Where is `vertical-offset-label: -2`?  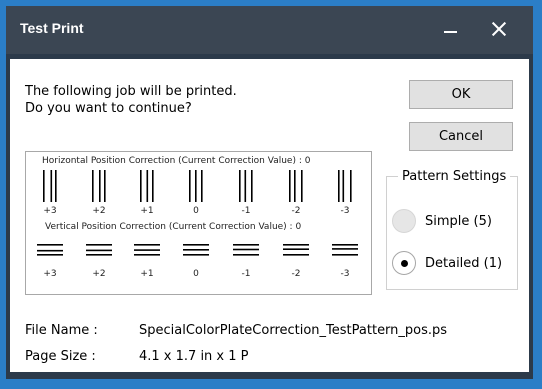
vertical-offset-label: -2 is located at coordinates (296, 274).